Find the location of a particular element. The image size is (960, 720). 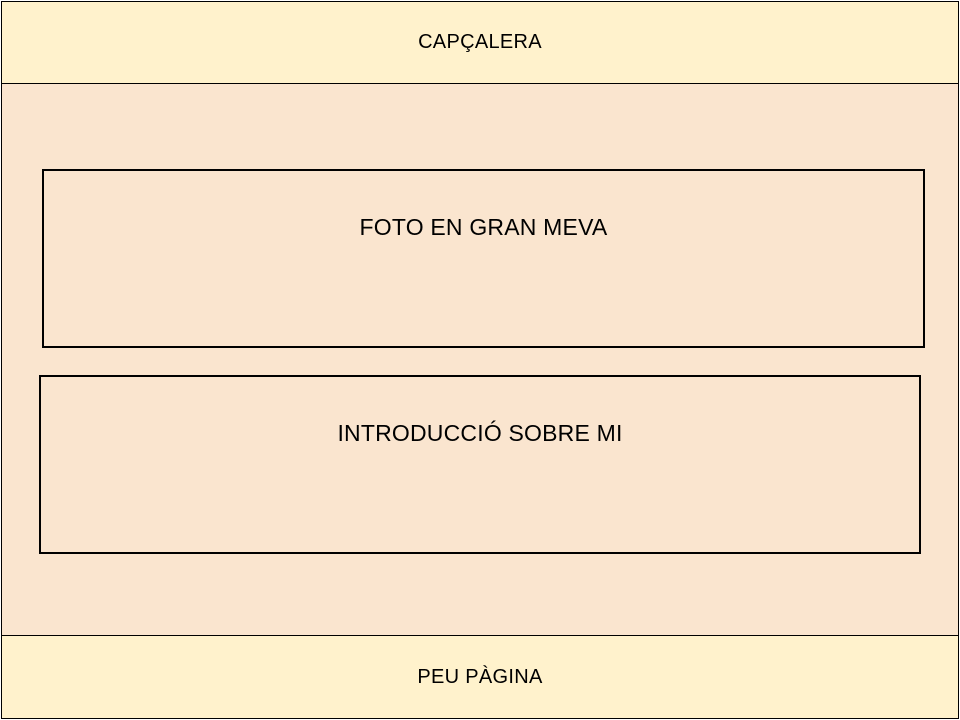

header-region: CAPÇALERA is located at coordinates (480, 42).